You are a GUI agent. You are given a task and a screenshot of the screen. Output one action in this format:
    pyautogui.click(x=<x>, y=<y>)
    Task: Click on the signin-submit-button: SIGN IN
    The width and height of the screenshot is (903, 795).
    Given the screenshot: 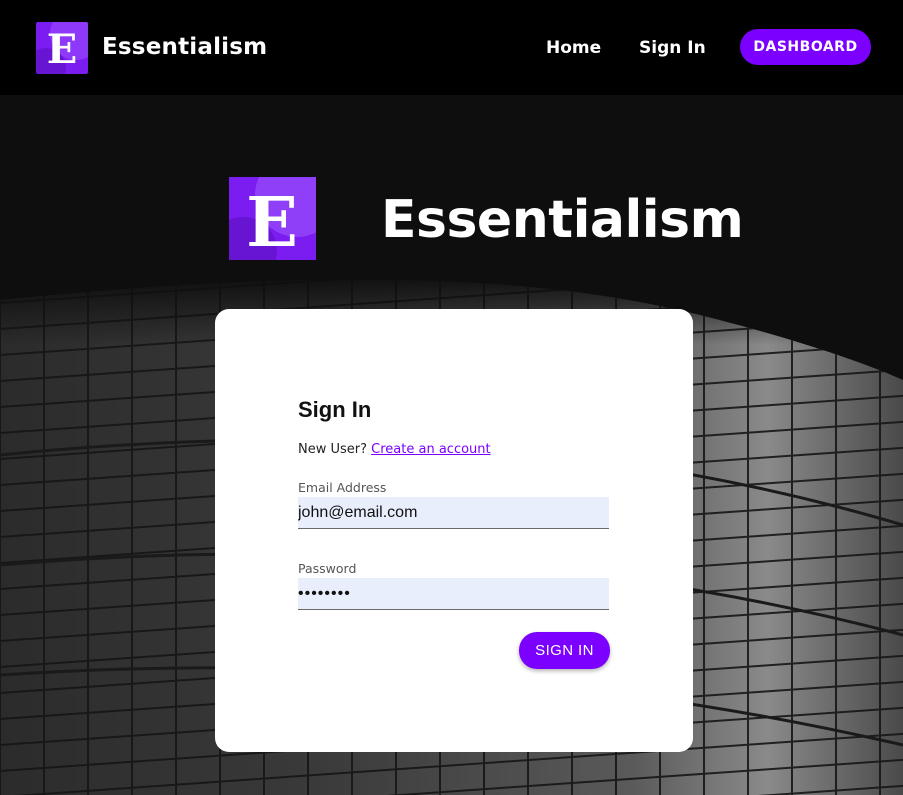 What is the action you would take?
    pyautogui.click(x=564, y=650)
    